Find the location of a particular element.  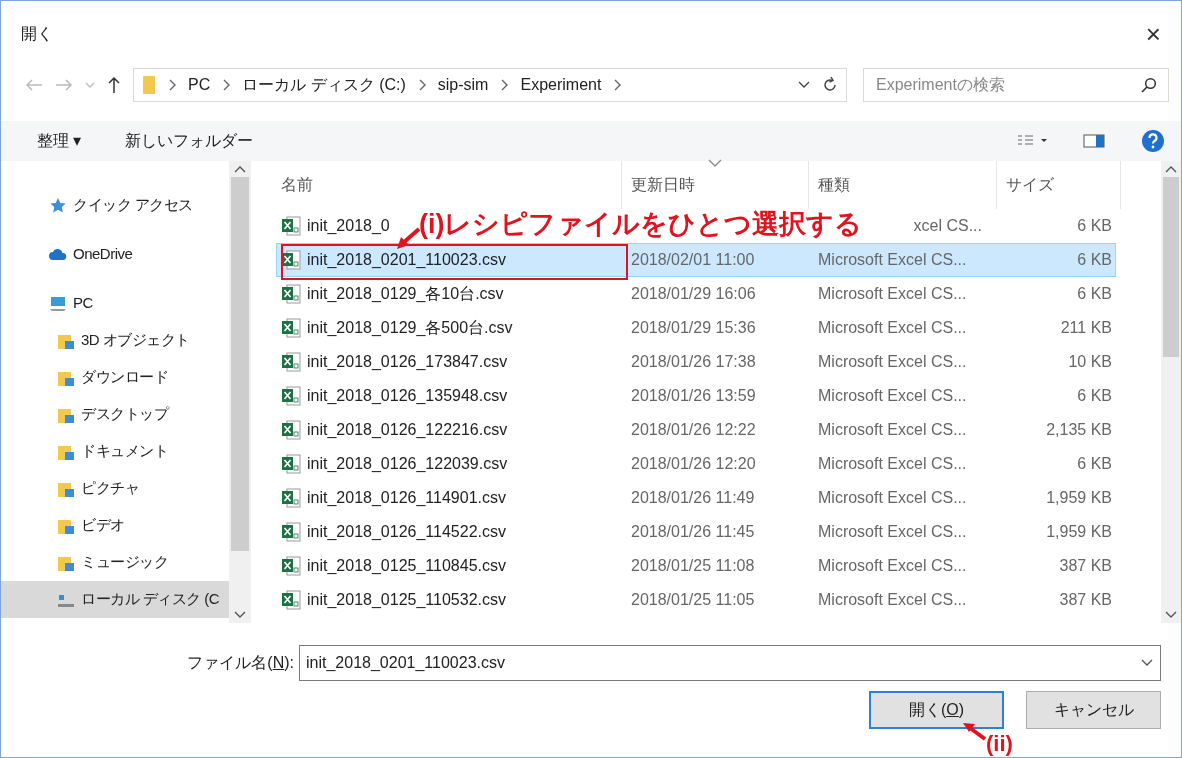

file-date: 2018/01/26 12:20 is located at coordinates (693, 463).